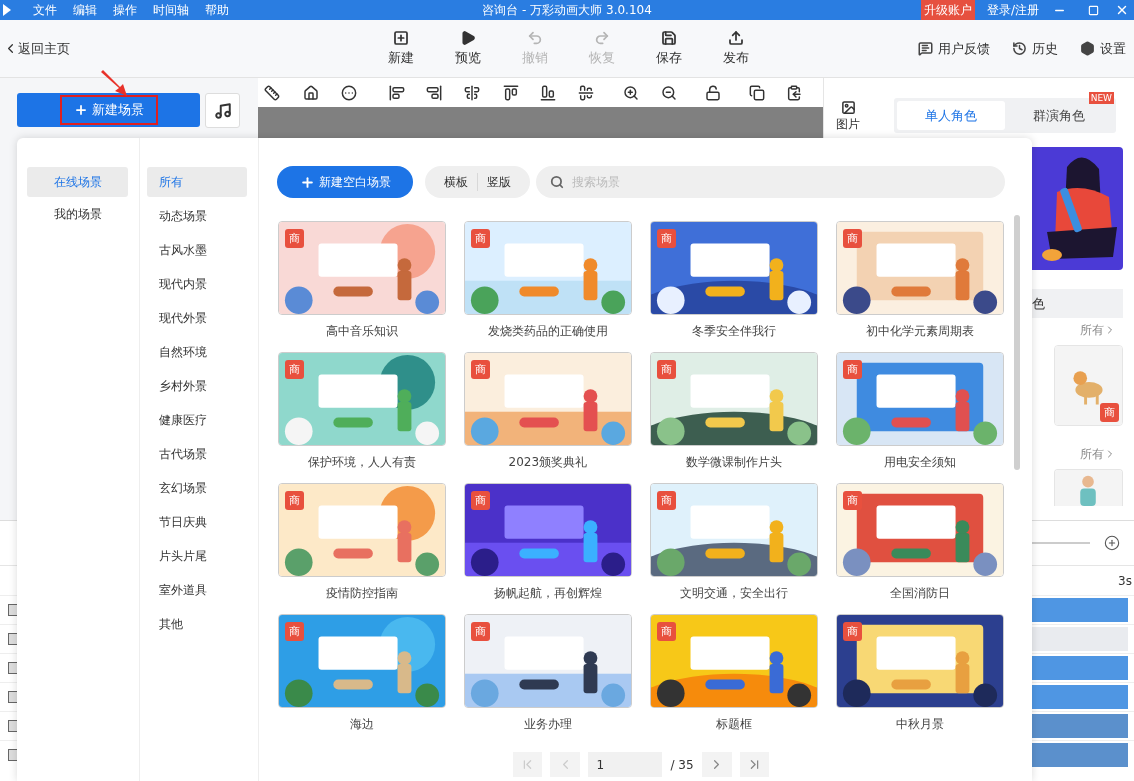 Image resolution: width=1134 pixels, height=781 pixels. I want to click on redo-icon, so click(601, 37).